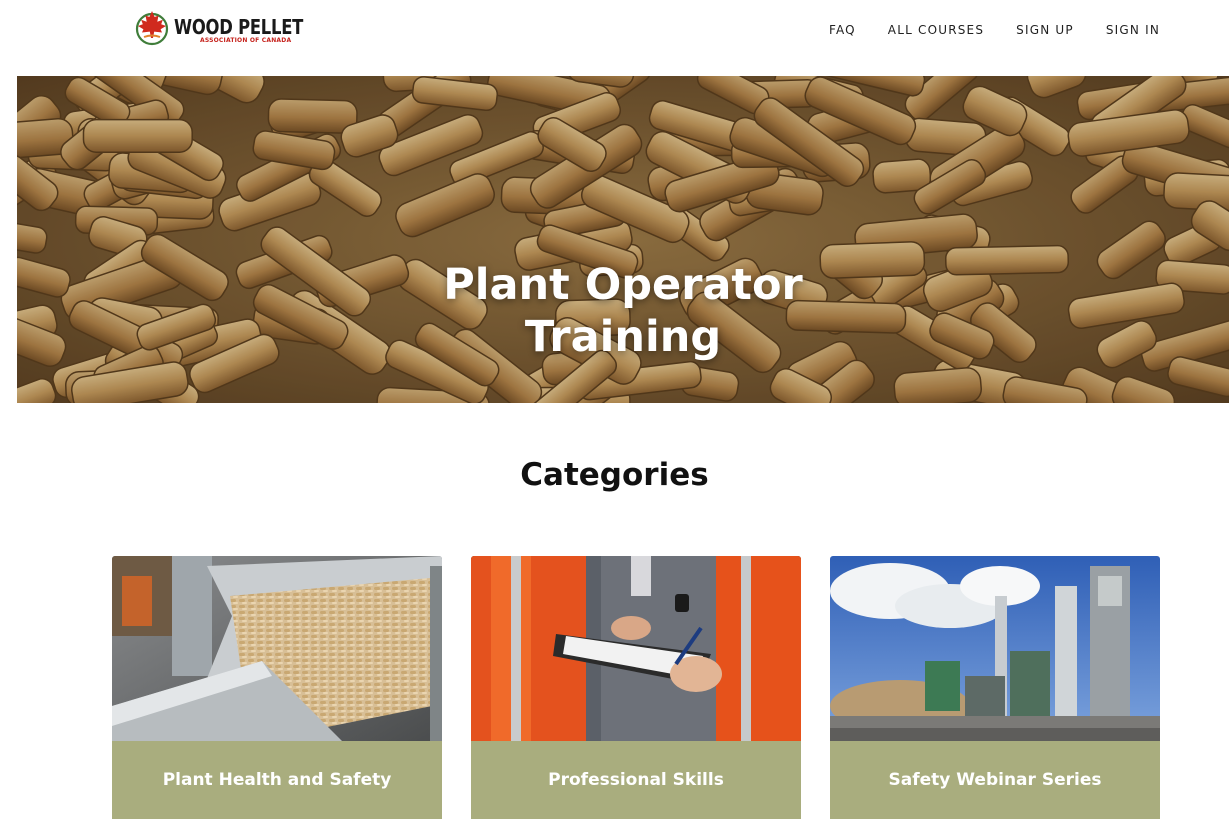  Describe the element at coordinates (1133, 30) in the screenshot. I see `nav-sign-in: SIGN IN` at that location.